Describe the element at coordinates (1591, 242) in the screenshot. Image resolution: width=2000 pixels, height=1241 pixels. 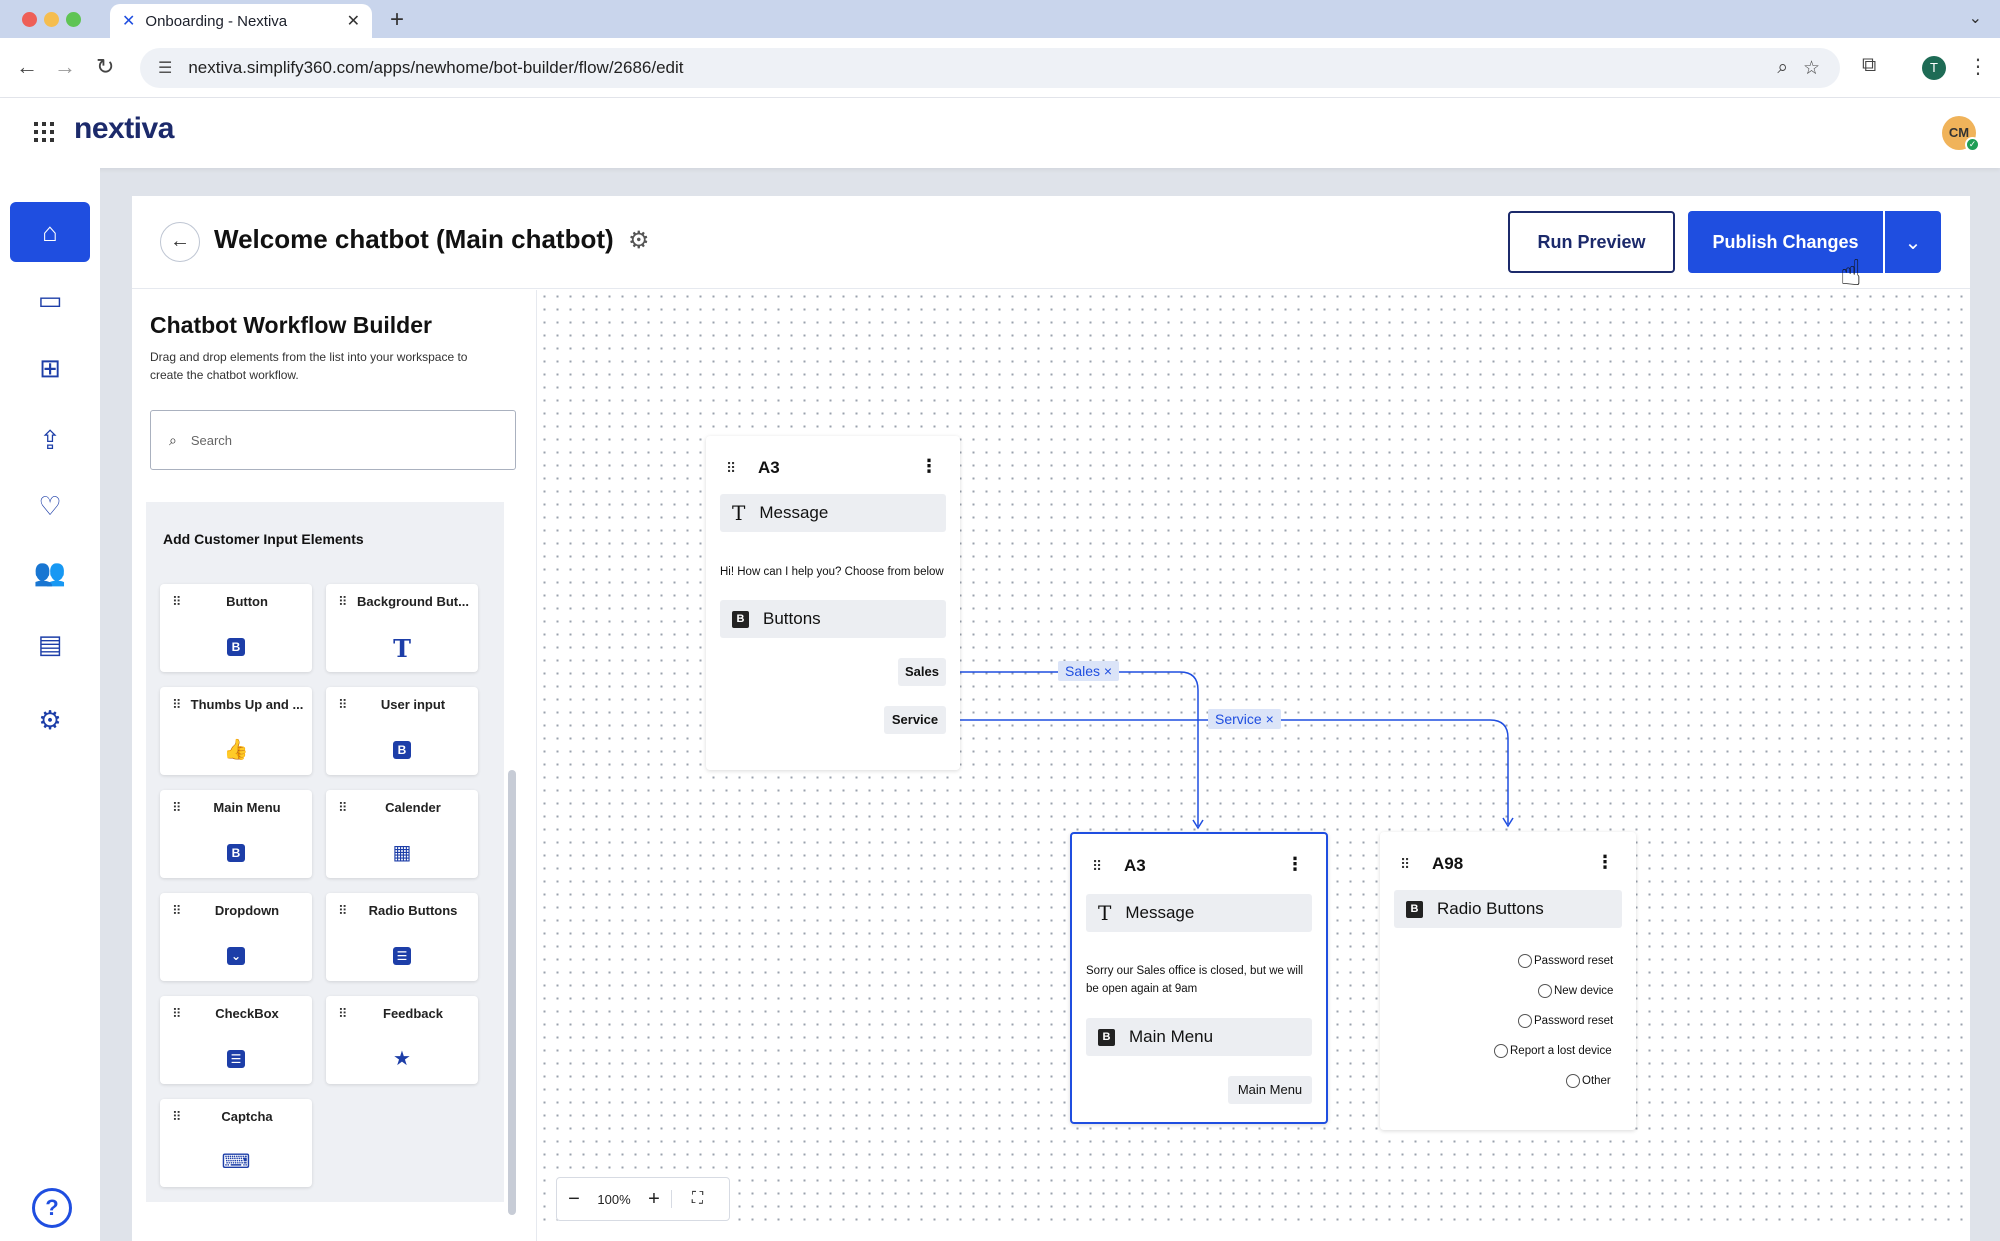
I see `run-preview-button: Run Preview` at that location.